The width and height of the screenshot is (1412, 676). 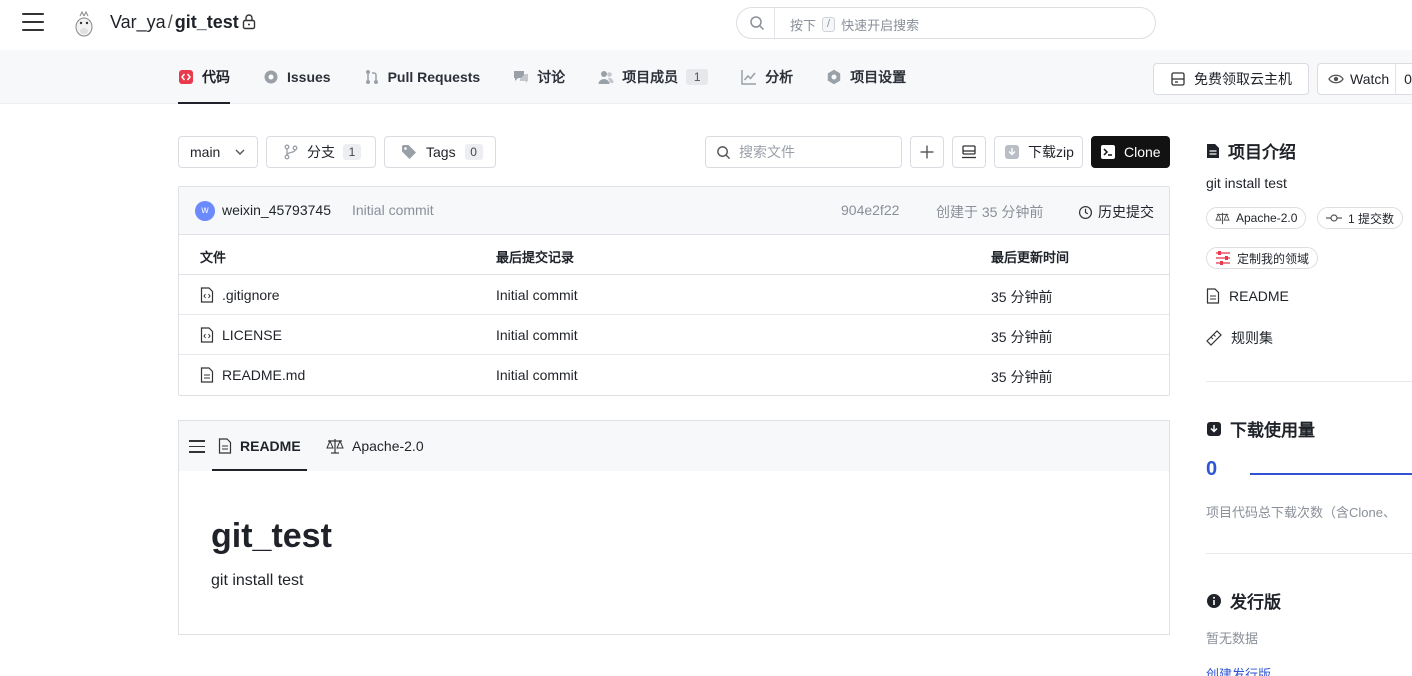 I want to click on code-icon, so click(x=186, y=77).